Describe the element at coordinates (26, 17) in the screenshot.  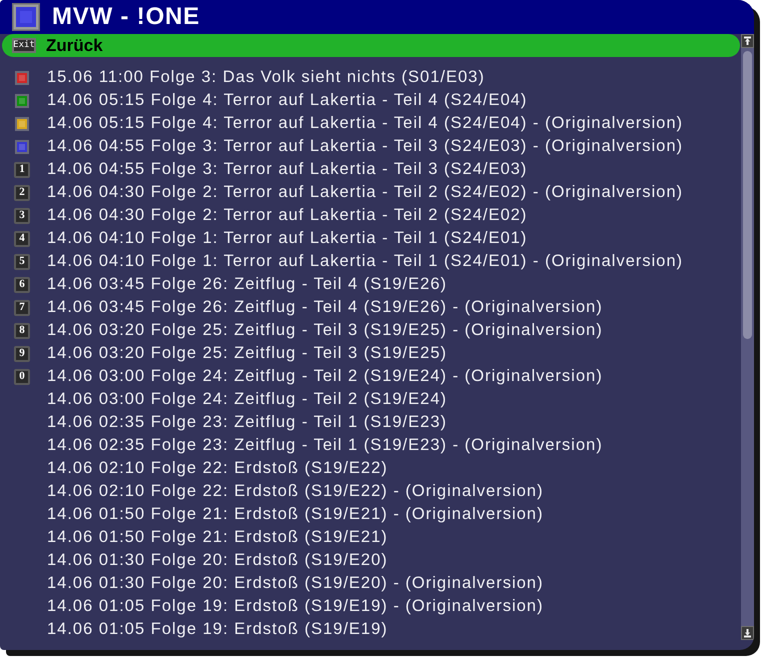
I see `app-logo-icon` at that location.